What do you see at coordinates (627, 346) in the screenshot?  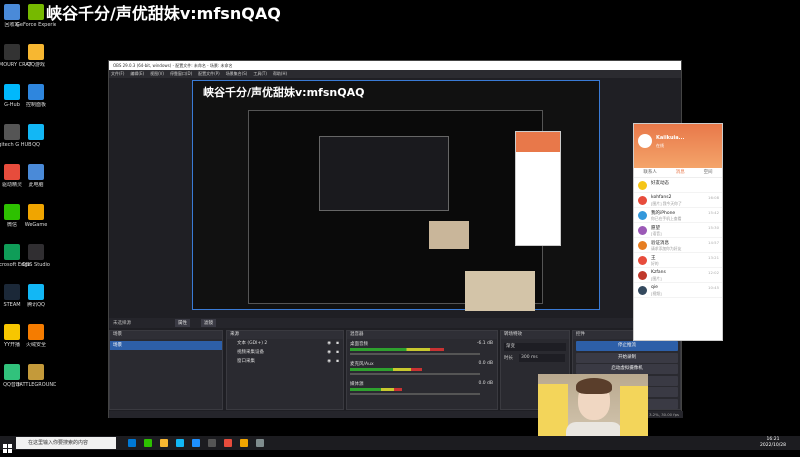 I see `control-button: 停止推流` at bounding box center [627, 346].